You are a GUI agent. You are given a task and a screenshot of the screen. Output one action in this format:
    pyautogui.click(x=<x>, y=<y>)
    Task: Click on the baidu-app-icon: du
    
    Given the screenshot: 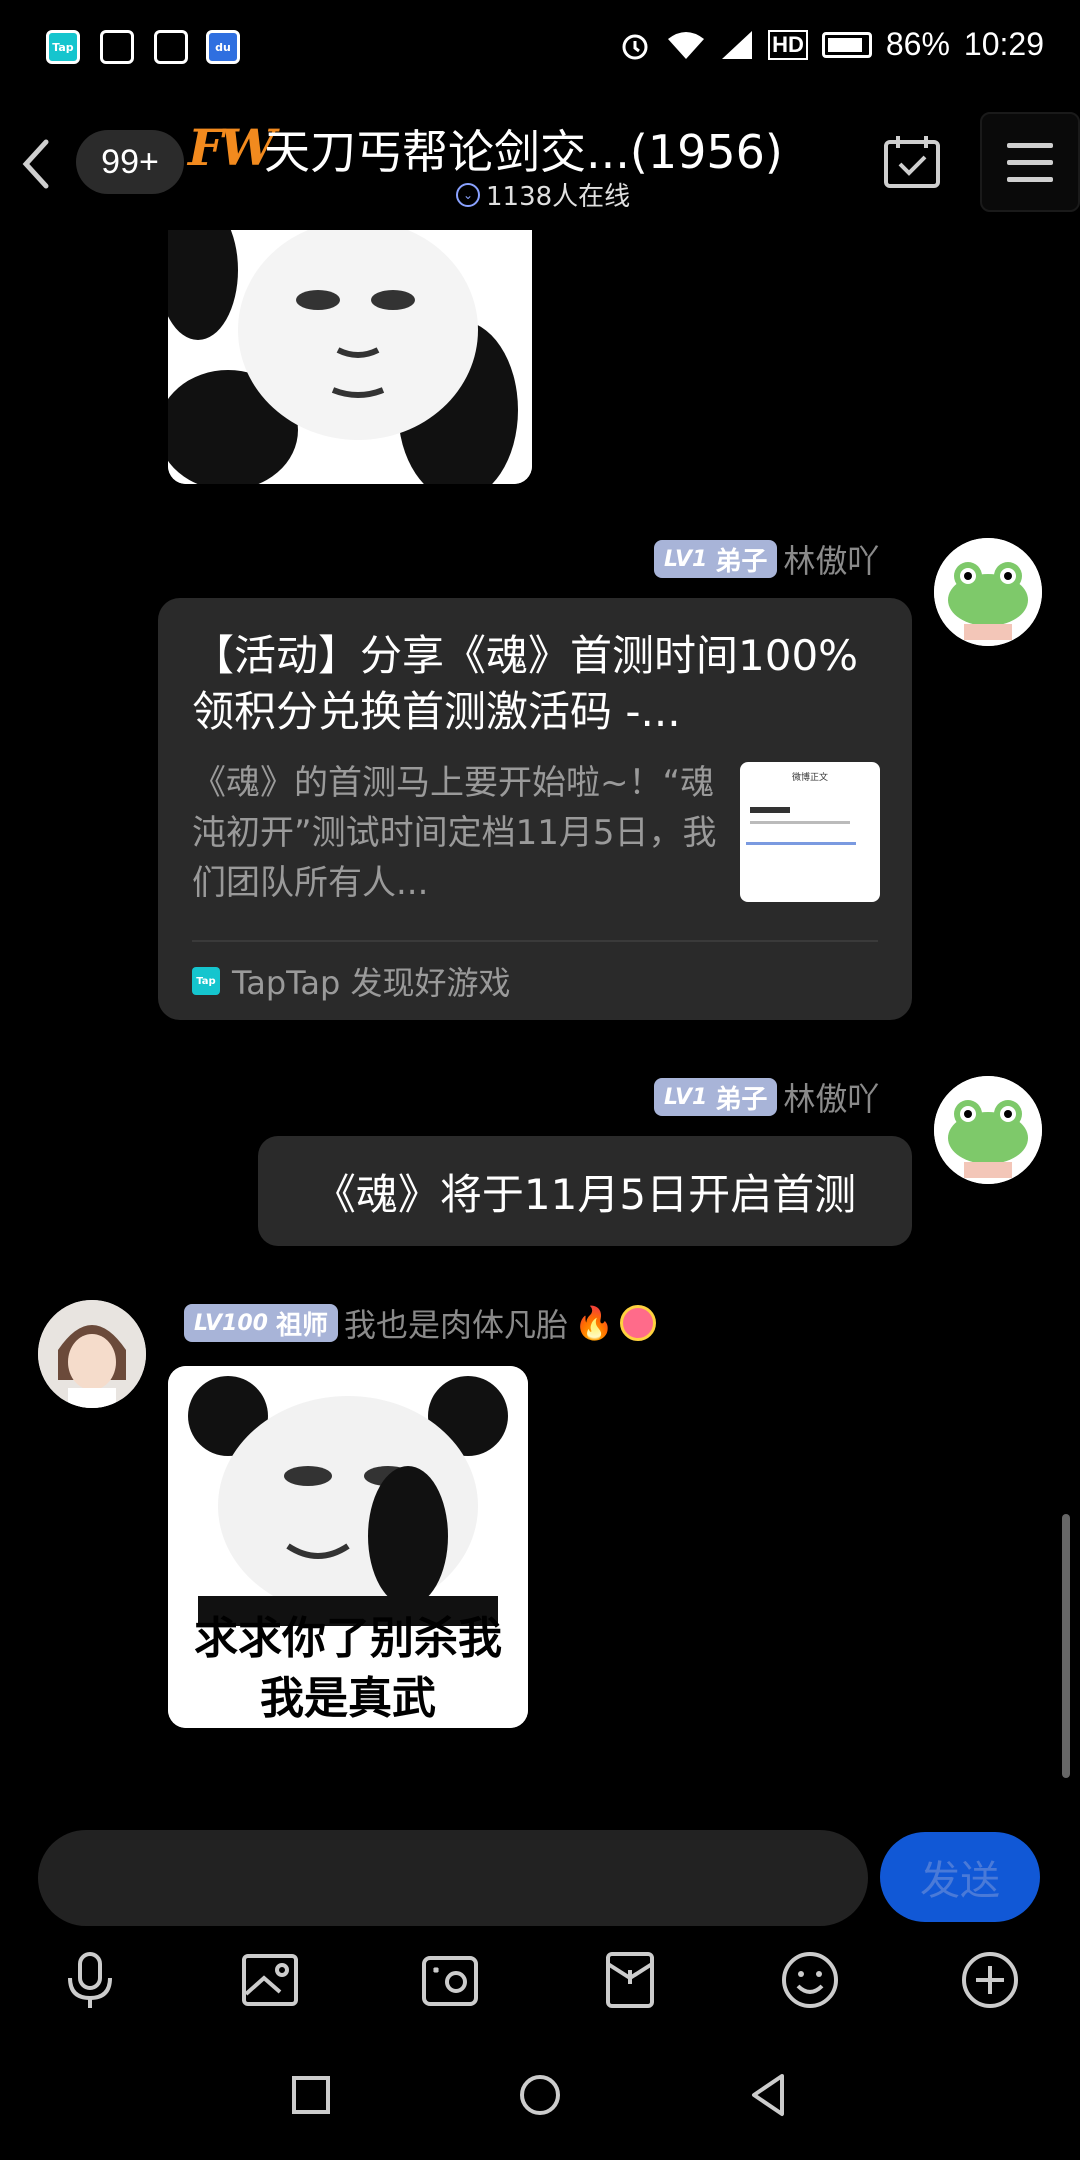 What is the action you would take?
    pyautogui.click(x=223, y=47)
    